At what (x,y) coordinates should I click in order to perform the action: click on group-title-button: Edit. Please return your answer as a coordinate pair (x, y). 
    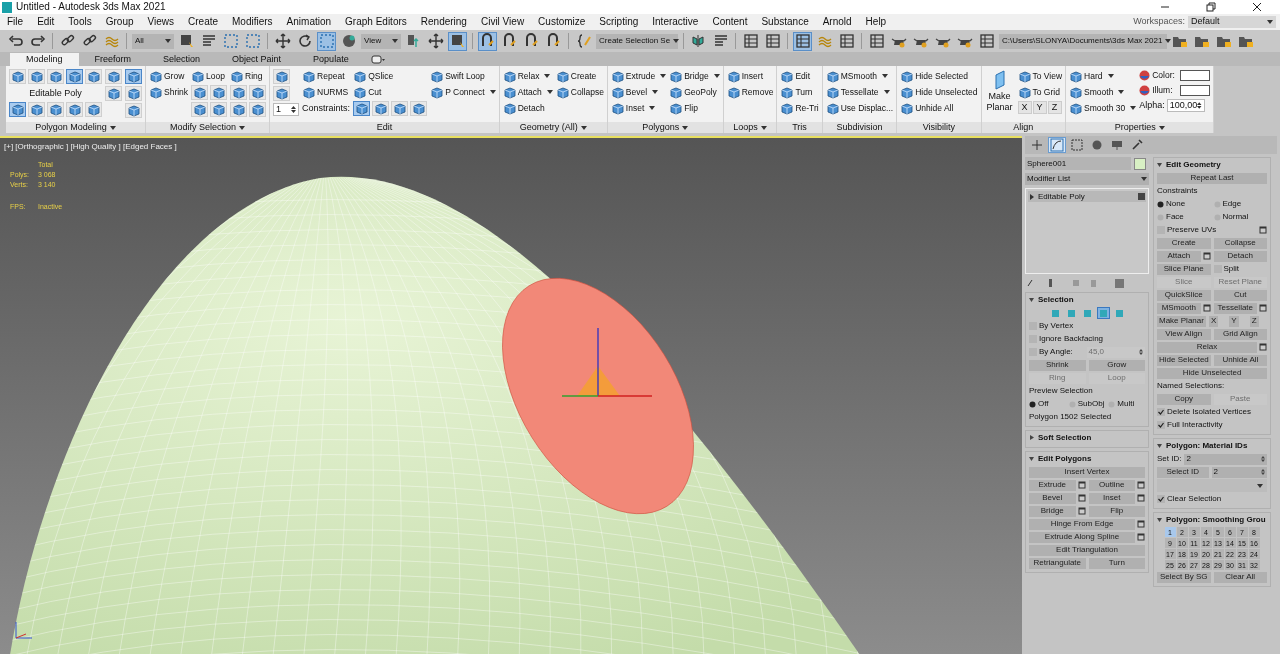
    Looking at the image, I should click on (384, 127).